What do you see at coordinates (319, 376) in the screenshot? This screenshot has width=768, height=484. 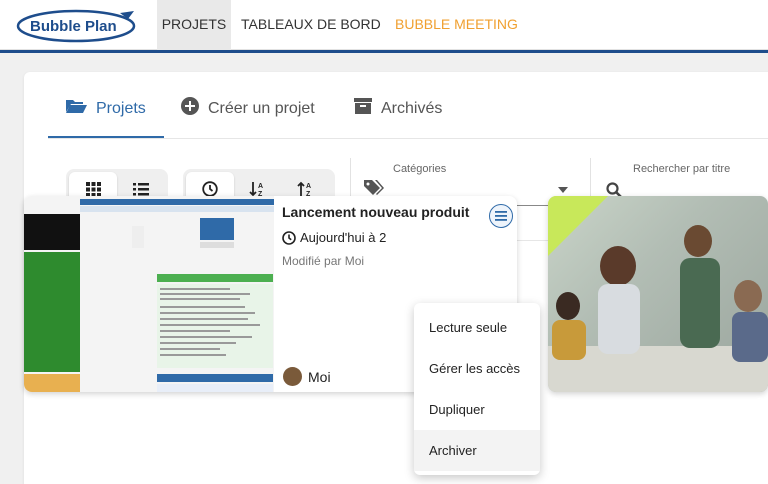 I see `owner-name: Moi` at bounding box center [319, 376].